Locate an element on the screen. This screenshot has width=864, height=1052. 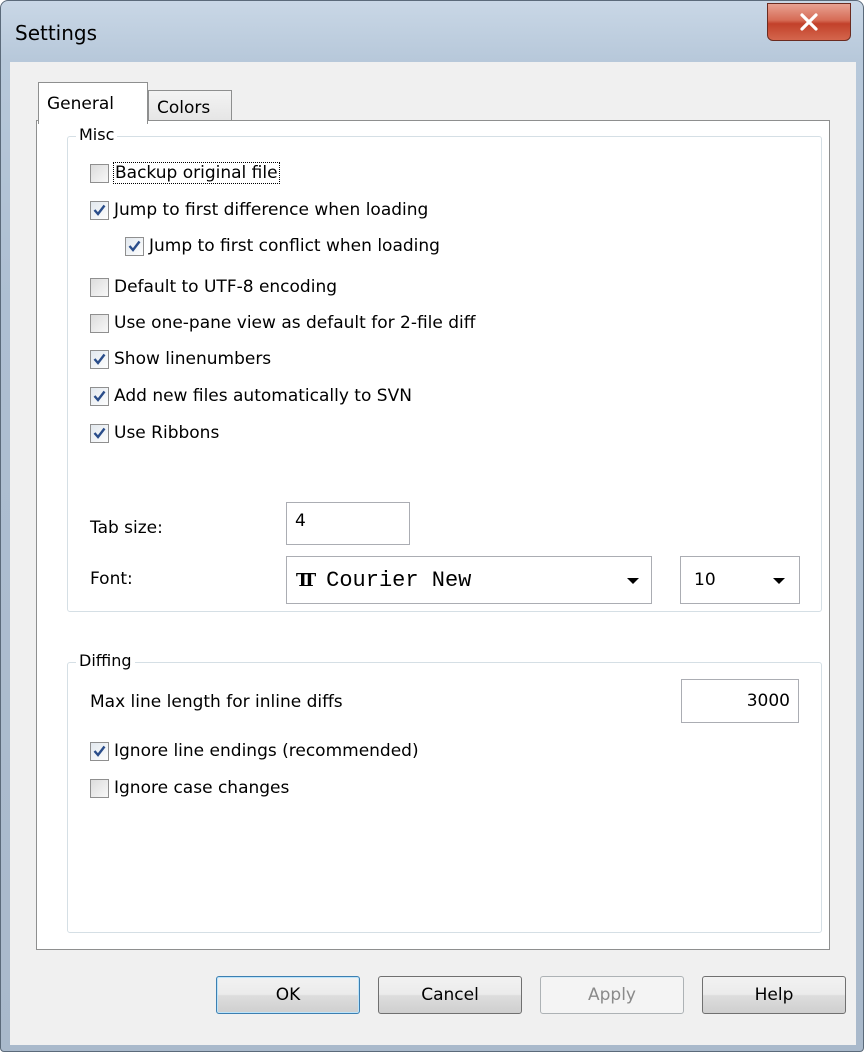
jump-first-difference-checkbox: Jump to first difference when loading is located at coordinates (259, 210).